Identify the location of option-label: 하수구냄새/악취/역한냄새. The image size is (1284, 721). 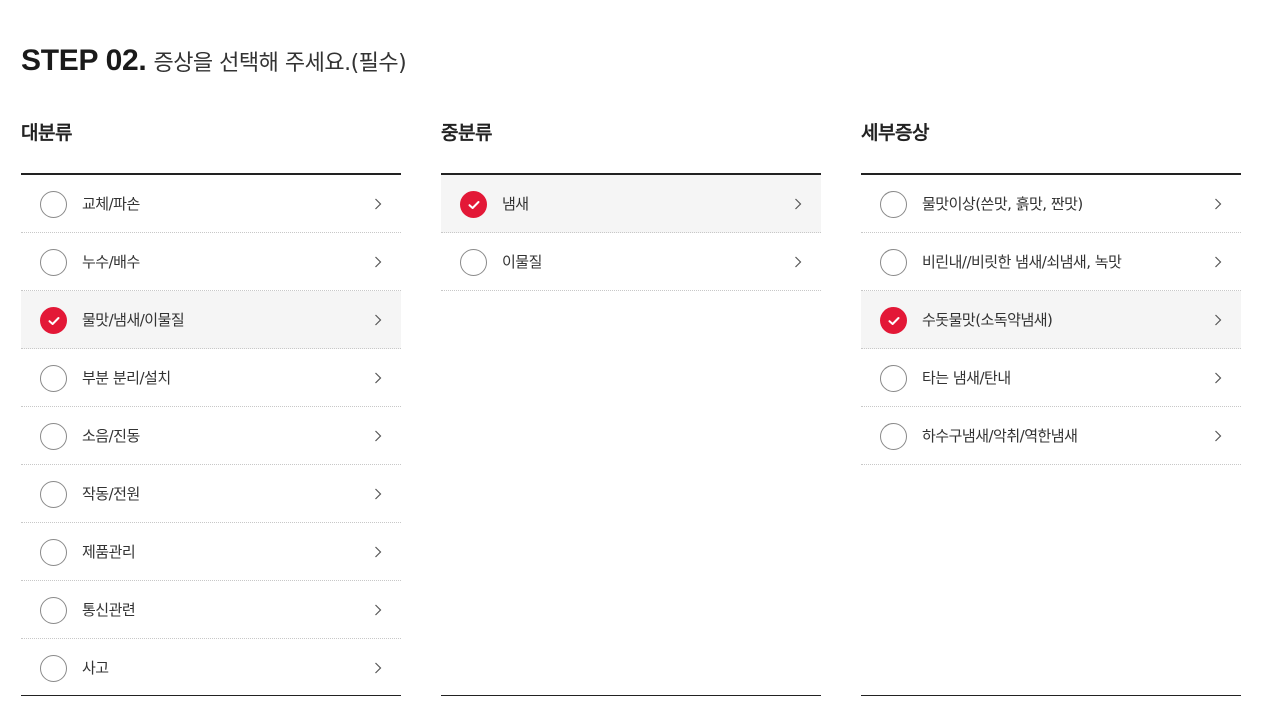
(1000, 436).